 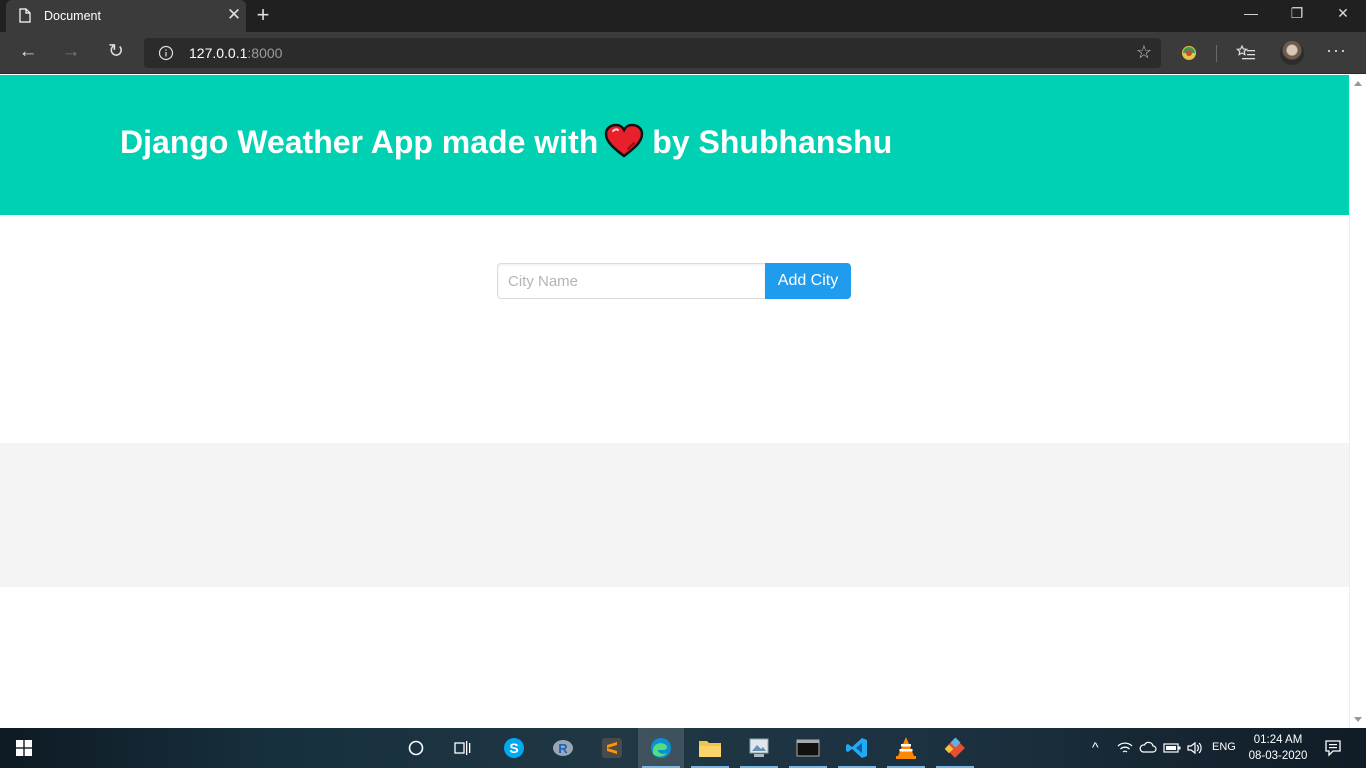 What do you see at coordinates (631, 281) in the screenshot?
I see `city-name-input` at bounding box center [631, 281].